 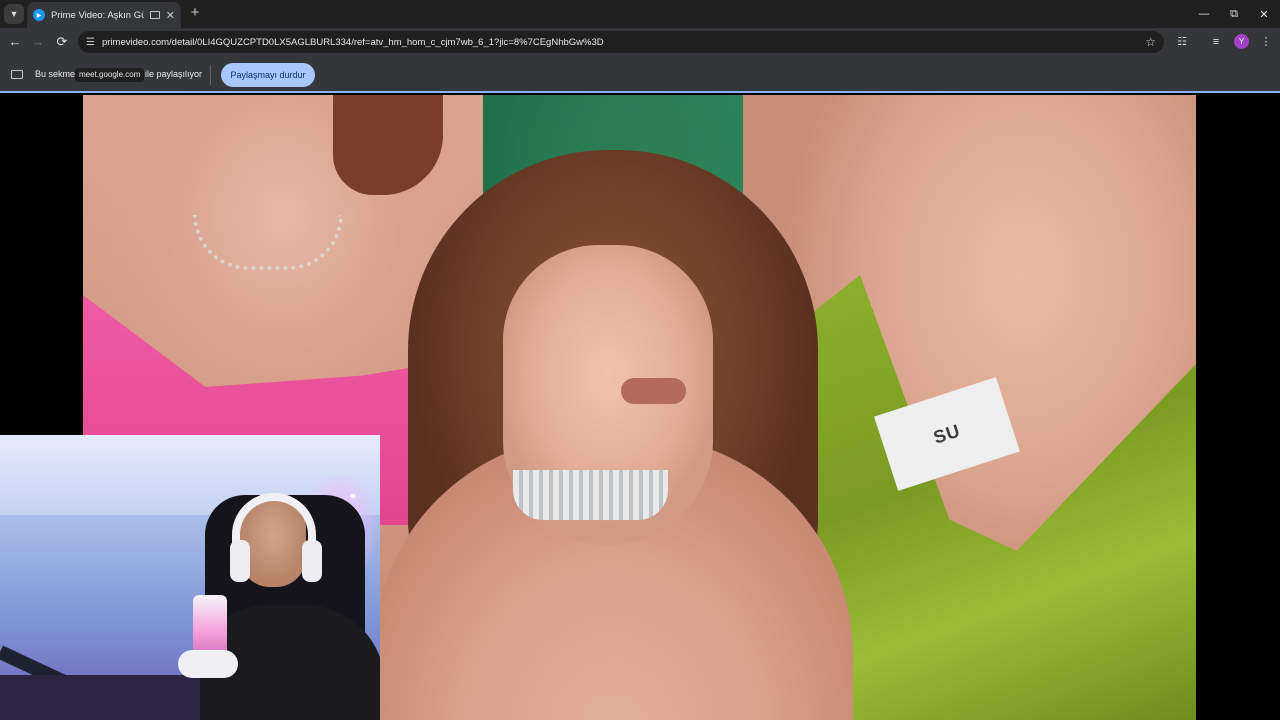 I want to click on tab-close-icon: ✕, so click(x=170, y=15).